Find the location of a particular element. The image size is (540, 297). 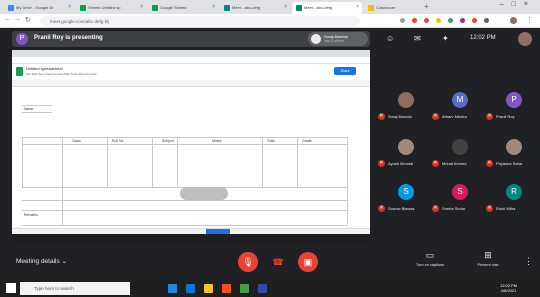

grid-cell: Roll No is located at coordinates (118, 141).